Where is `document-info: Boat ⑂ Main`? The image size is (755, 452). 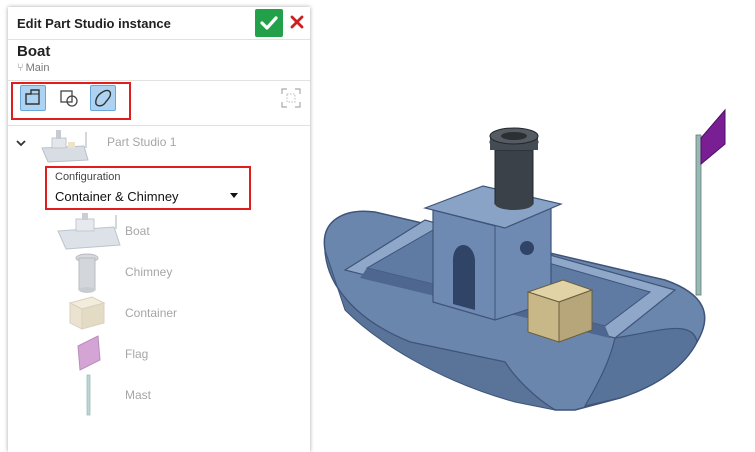 document-info: Boat ⑂ Main is located at coordinates (159, 60).